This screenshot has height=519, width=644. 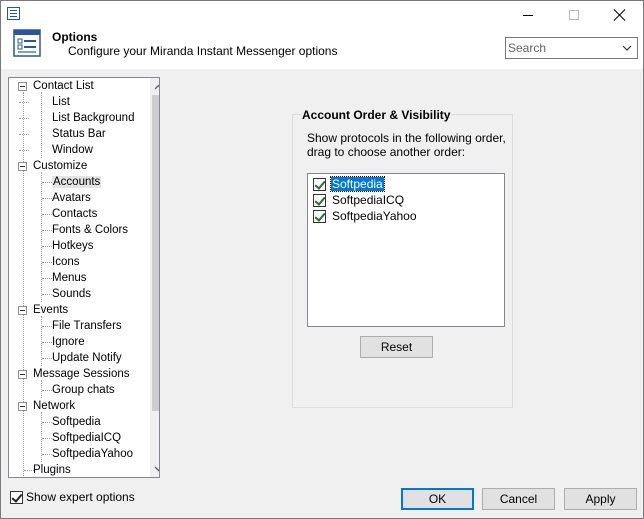 What do you see at coordinates (437, 499) in the screenshot?
I see `ok-button: OK` at bounding box center [437, 499].